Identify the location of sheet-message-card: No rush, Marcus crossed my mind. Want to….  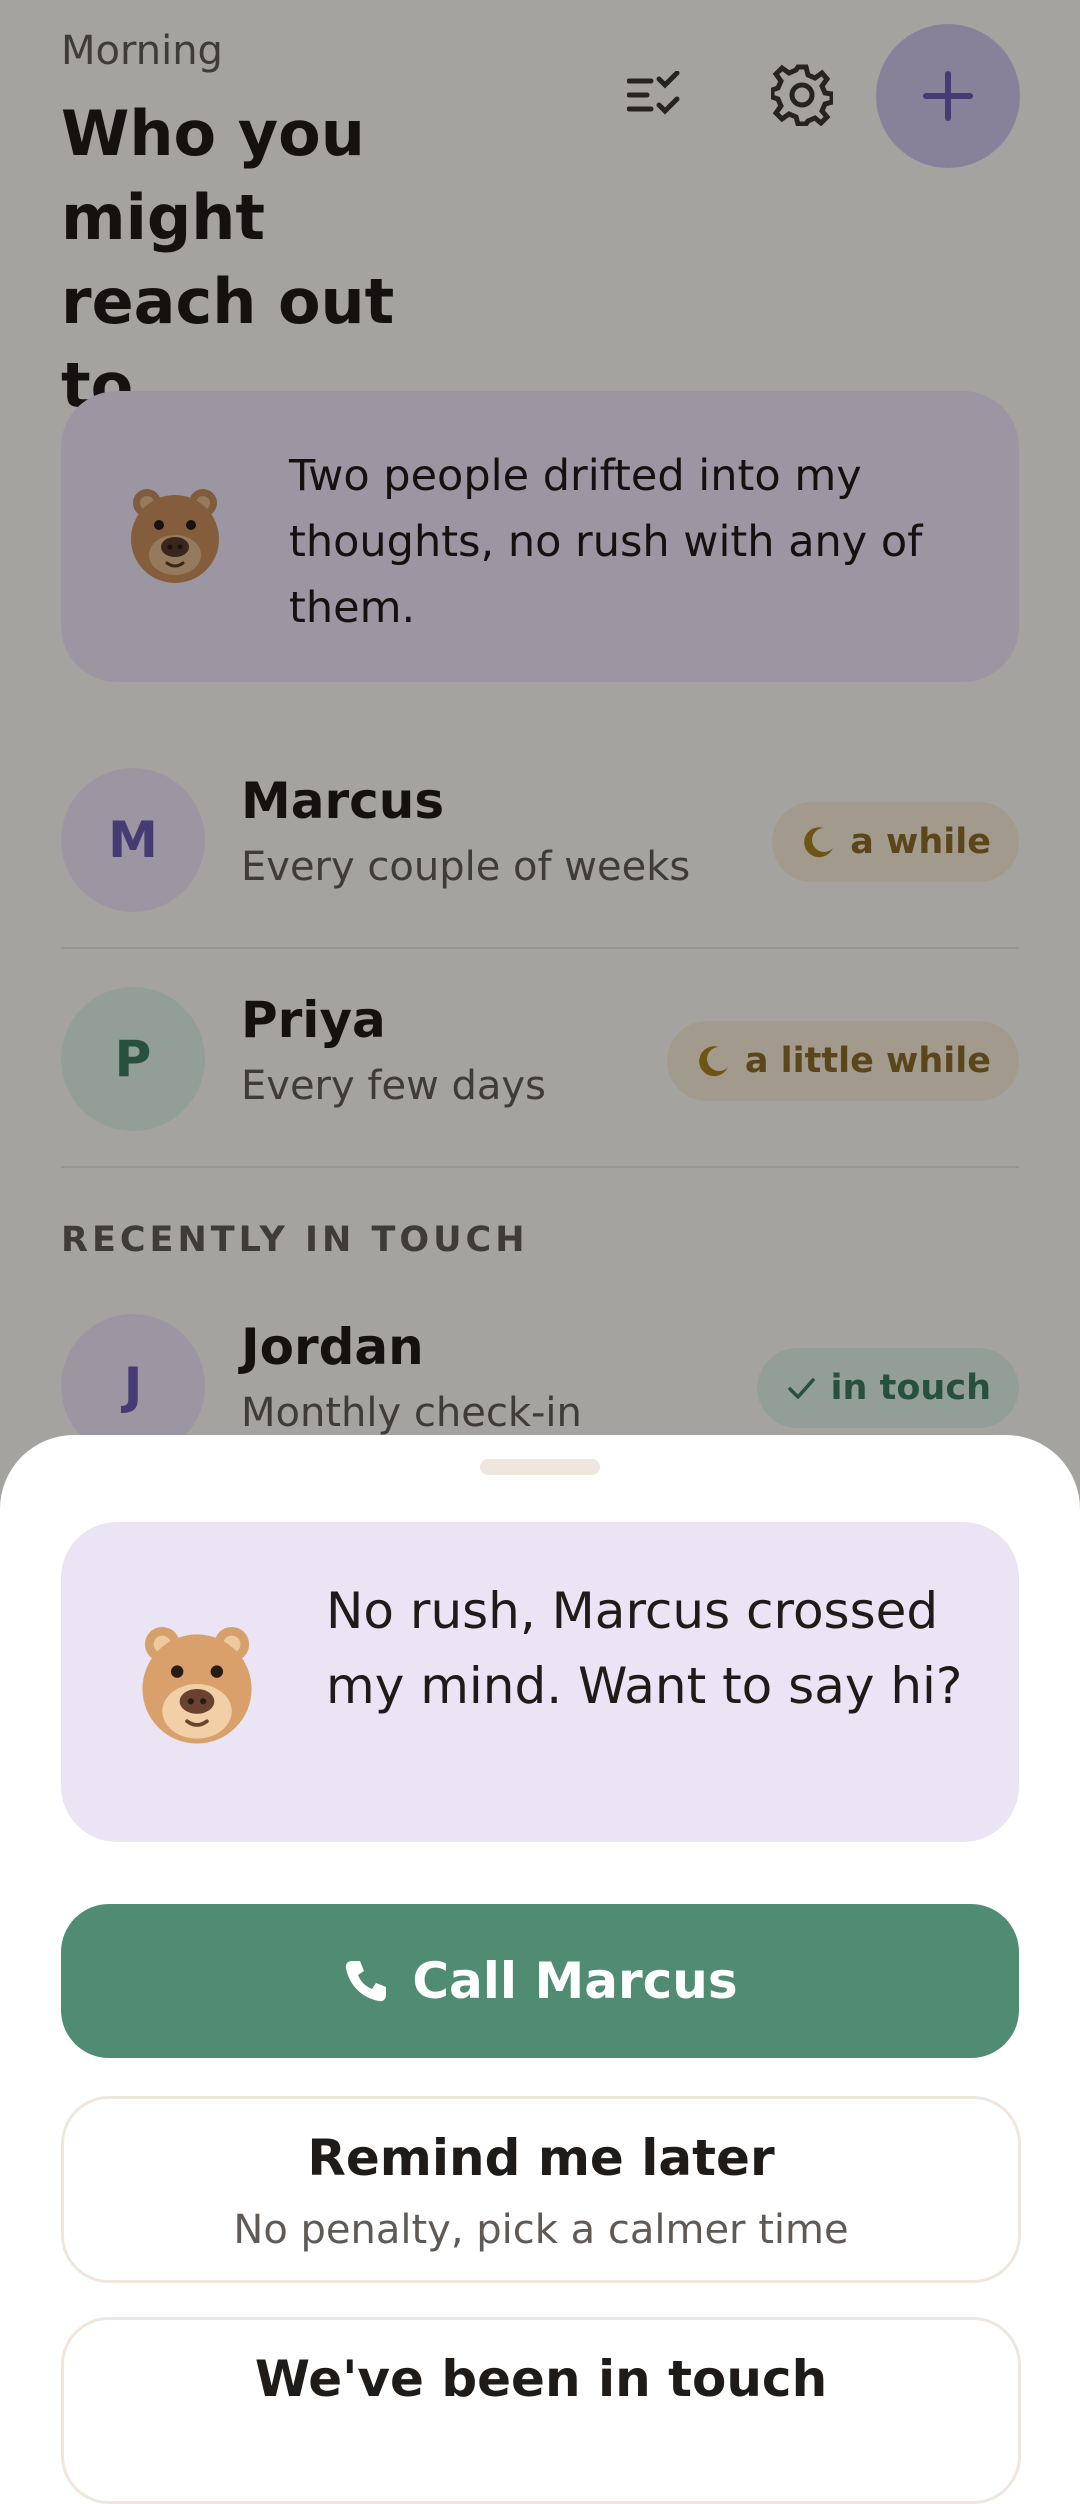
(540, 1682).